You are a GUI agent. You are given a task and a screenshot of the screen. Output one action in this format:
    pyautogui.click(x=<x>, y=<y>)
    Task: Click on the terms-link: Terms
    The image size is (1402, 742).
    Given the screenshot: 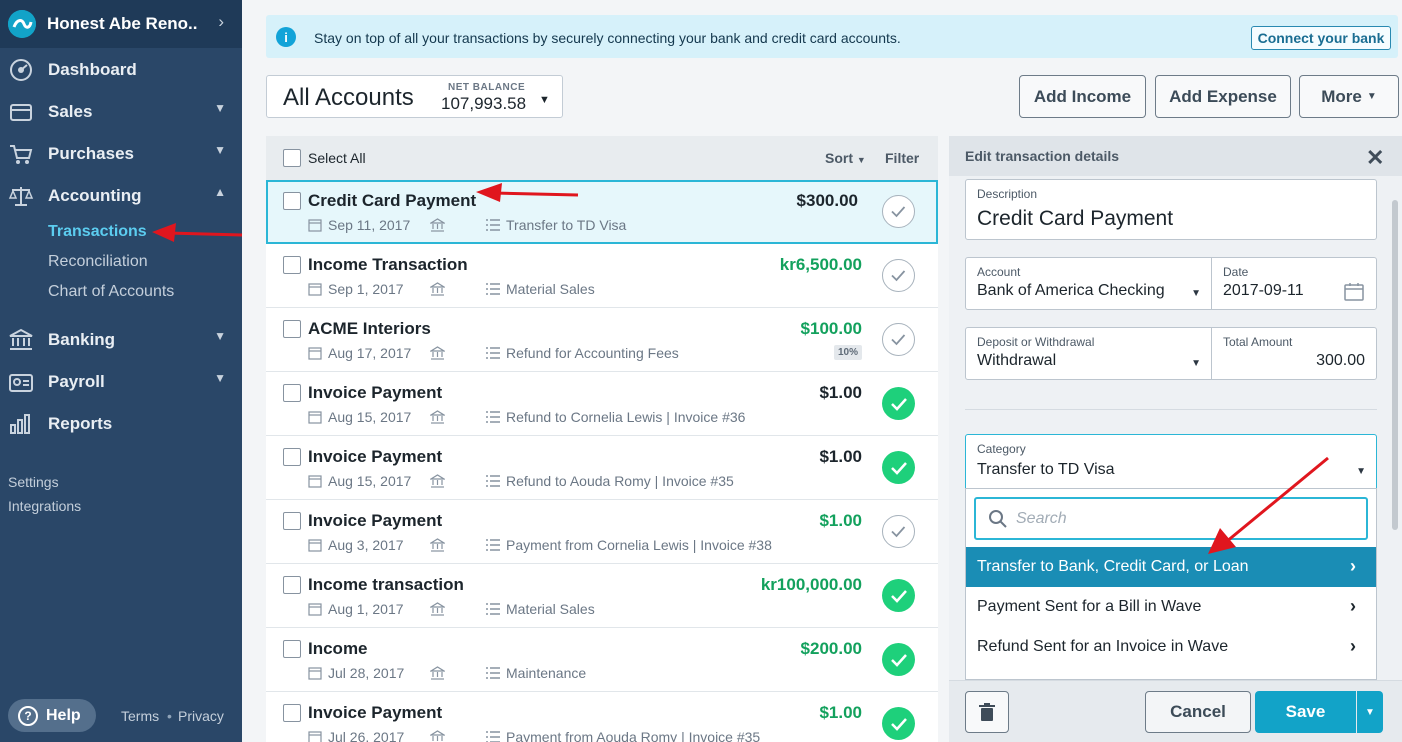 What is the action you would take?
    pyautogui.click(x=140, y=716)
    